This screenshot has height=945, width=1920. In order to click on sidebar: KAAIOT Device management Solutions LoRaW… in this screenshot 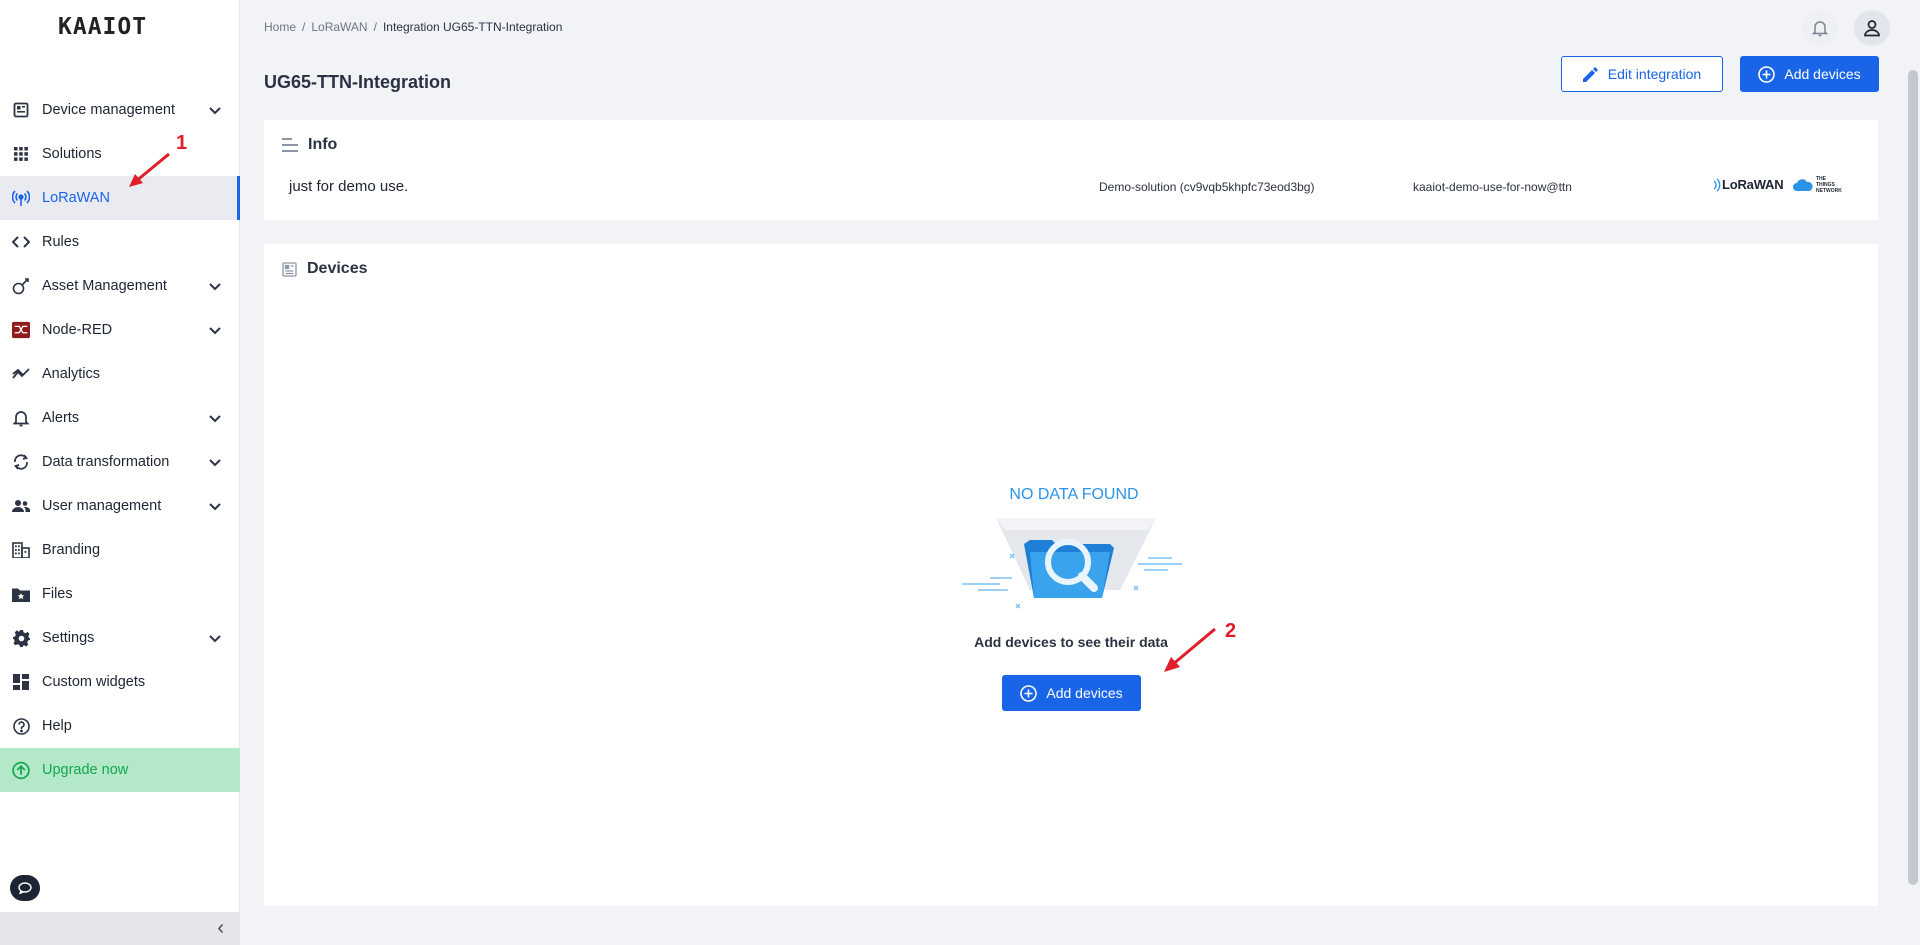, I will do `click(120, 472)`.